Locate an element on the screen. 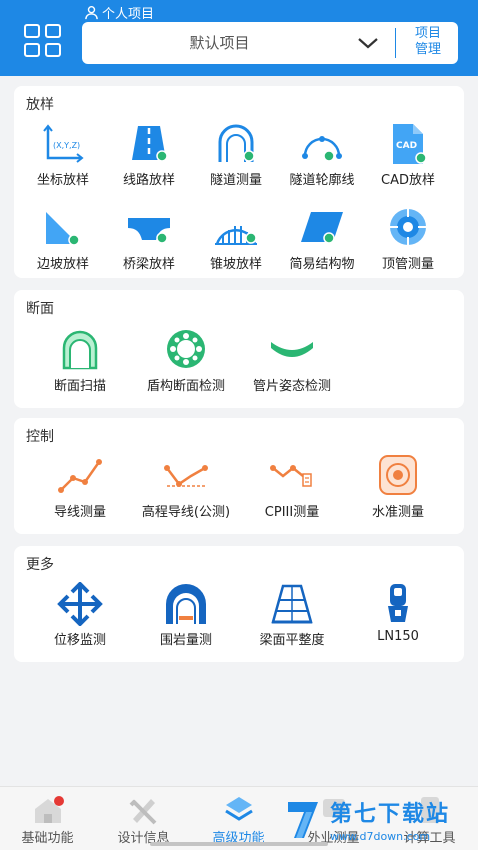 This screenshot has width=478, height=850. tab-design-info: 设计信息 is located at coordinates (143, 818).